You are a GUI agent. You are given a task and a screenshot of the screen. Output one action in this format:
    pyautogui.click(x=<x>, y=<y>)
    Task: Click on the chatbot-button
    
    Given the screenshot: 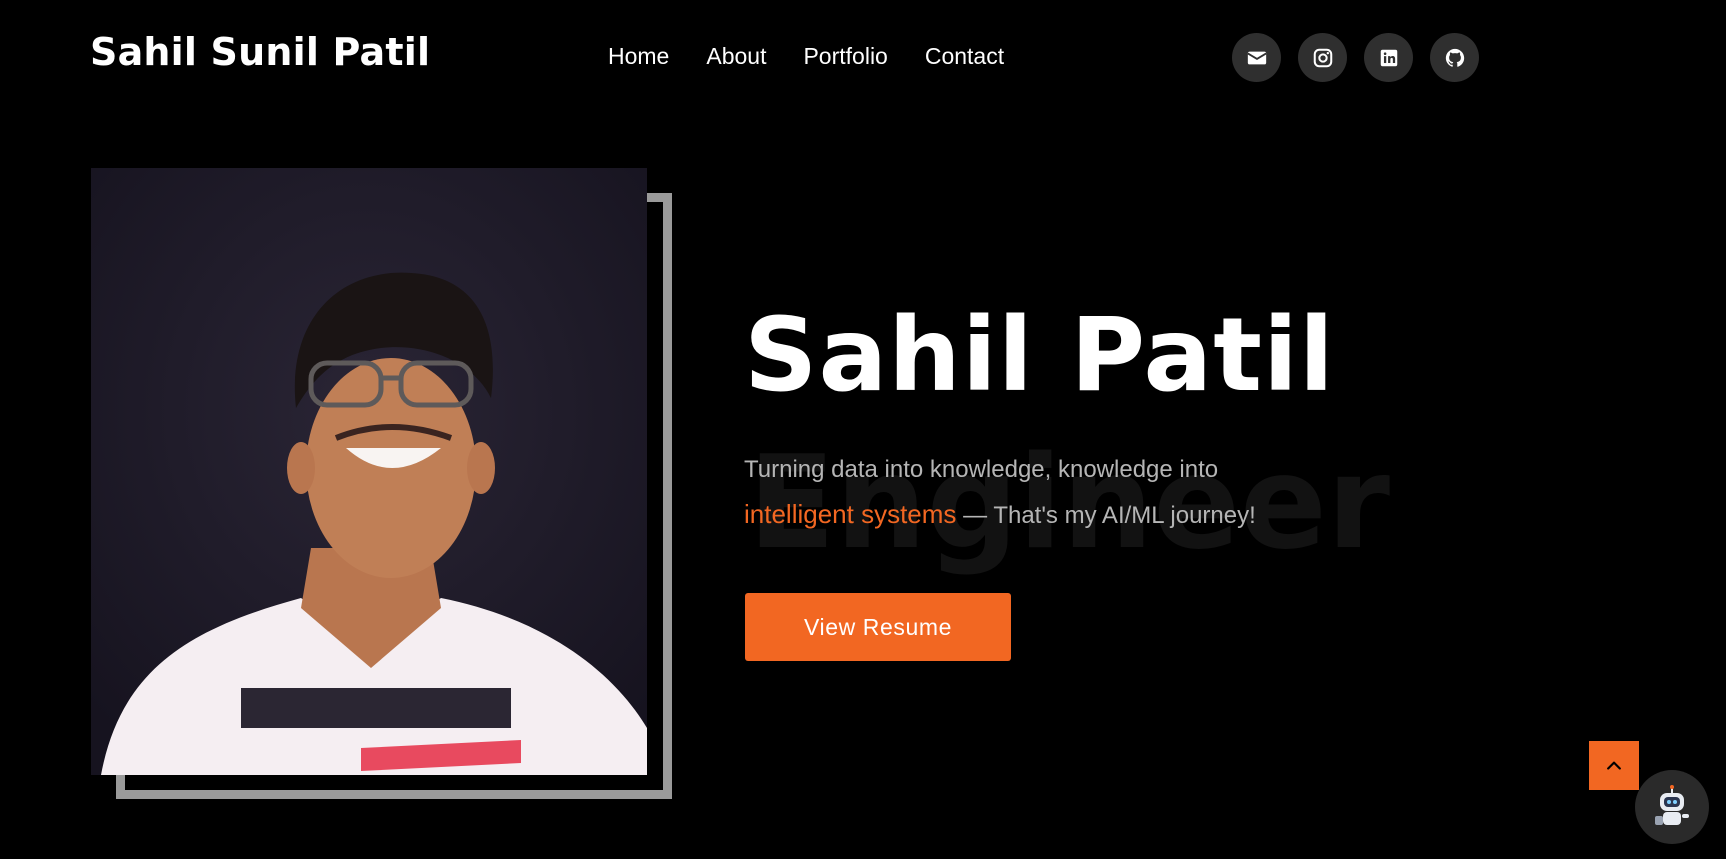 What is the action you would take?
    pyautogui.click(x=1672, y=807)
    